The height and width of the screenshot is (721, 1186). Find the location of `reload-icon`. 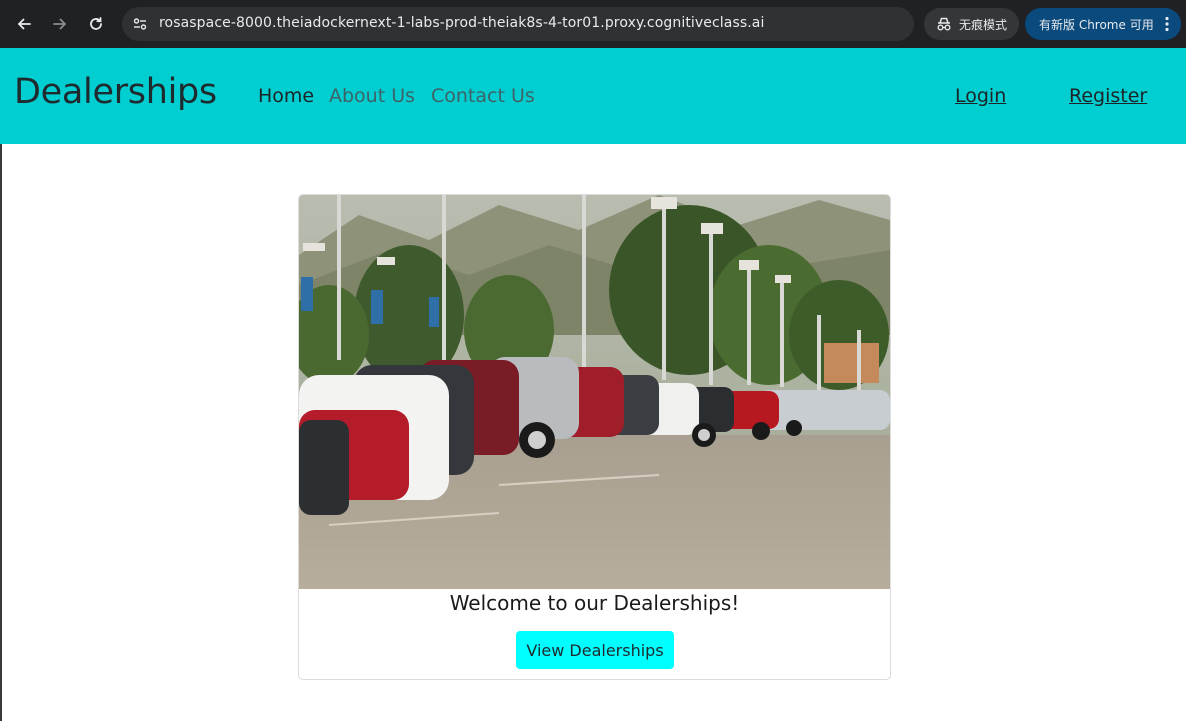

reload-icon is located at coordinates (96, 23).